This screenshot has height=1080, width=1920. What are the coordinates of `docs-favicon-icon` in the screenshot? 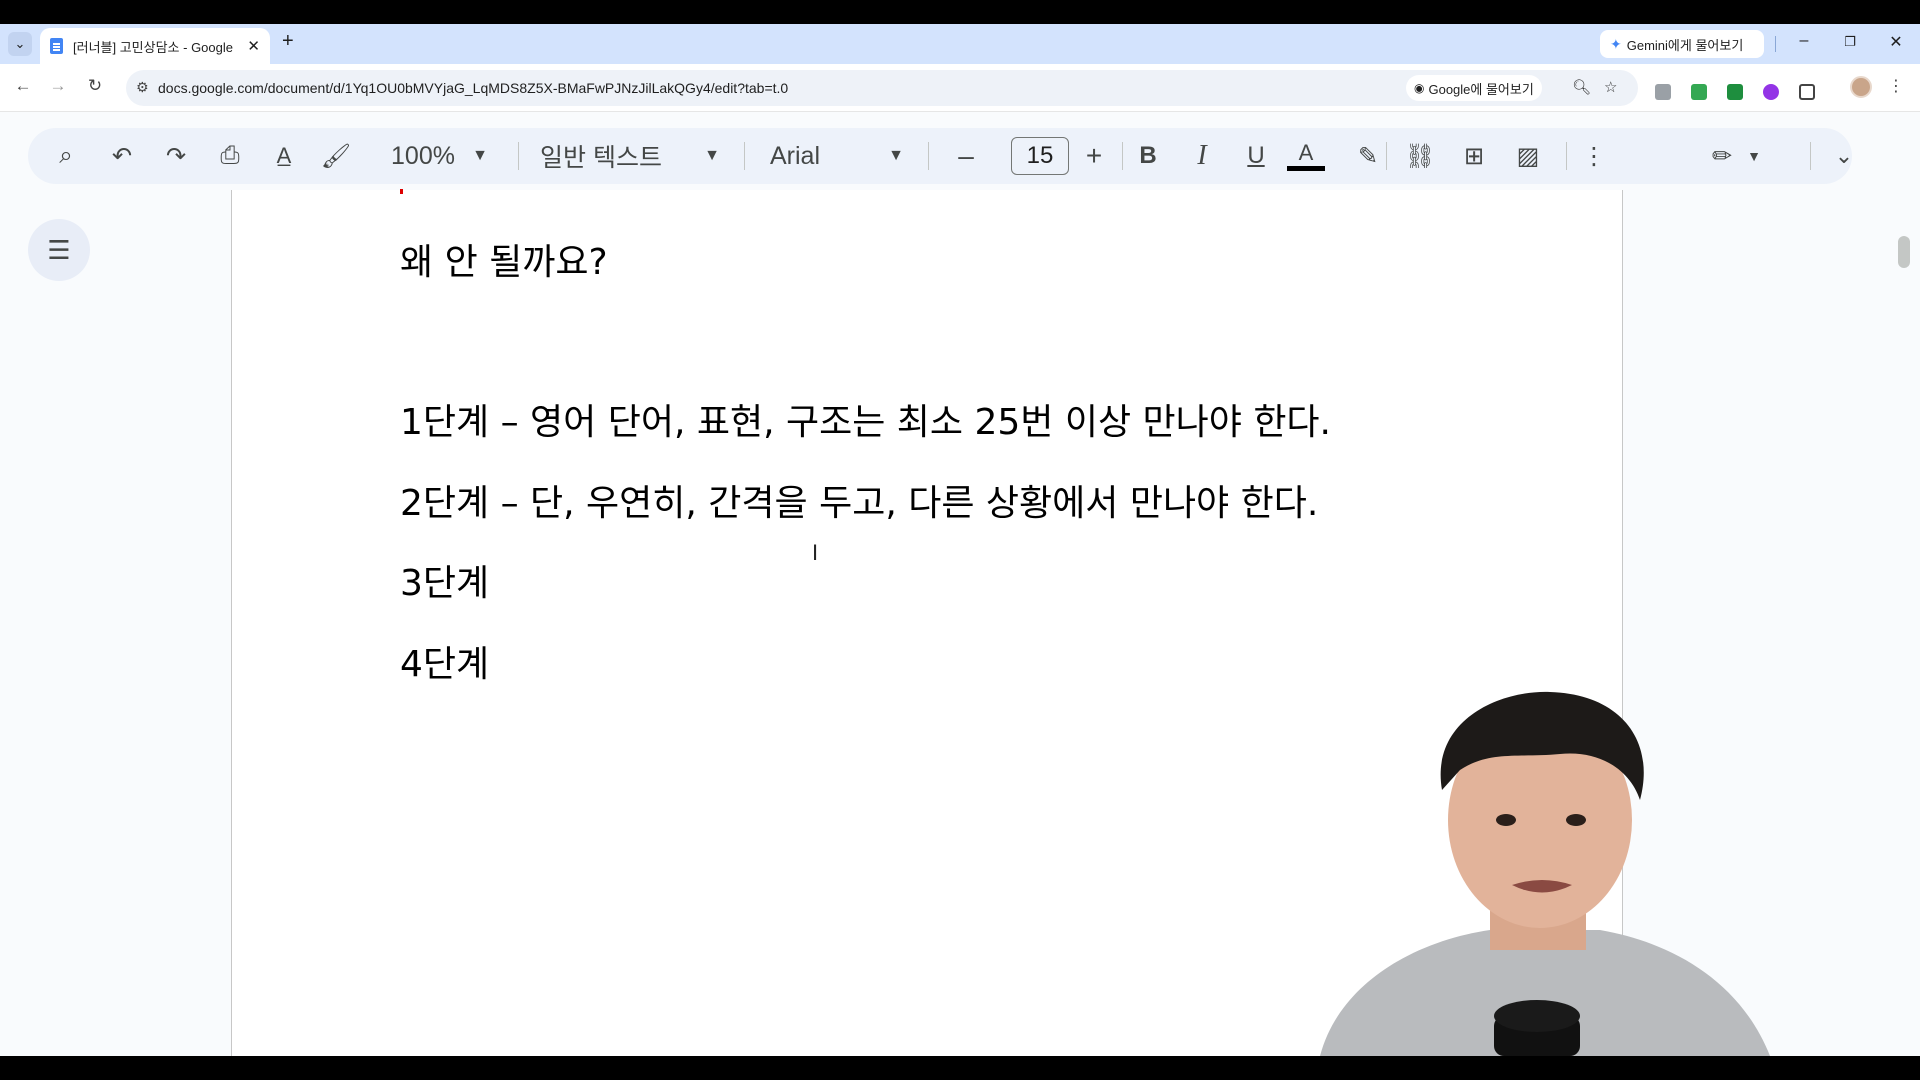 It's located at (56, 46).